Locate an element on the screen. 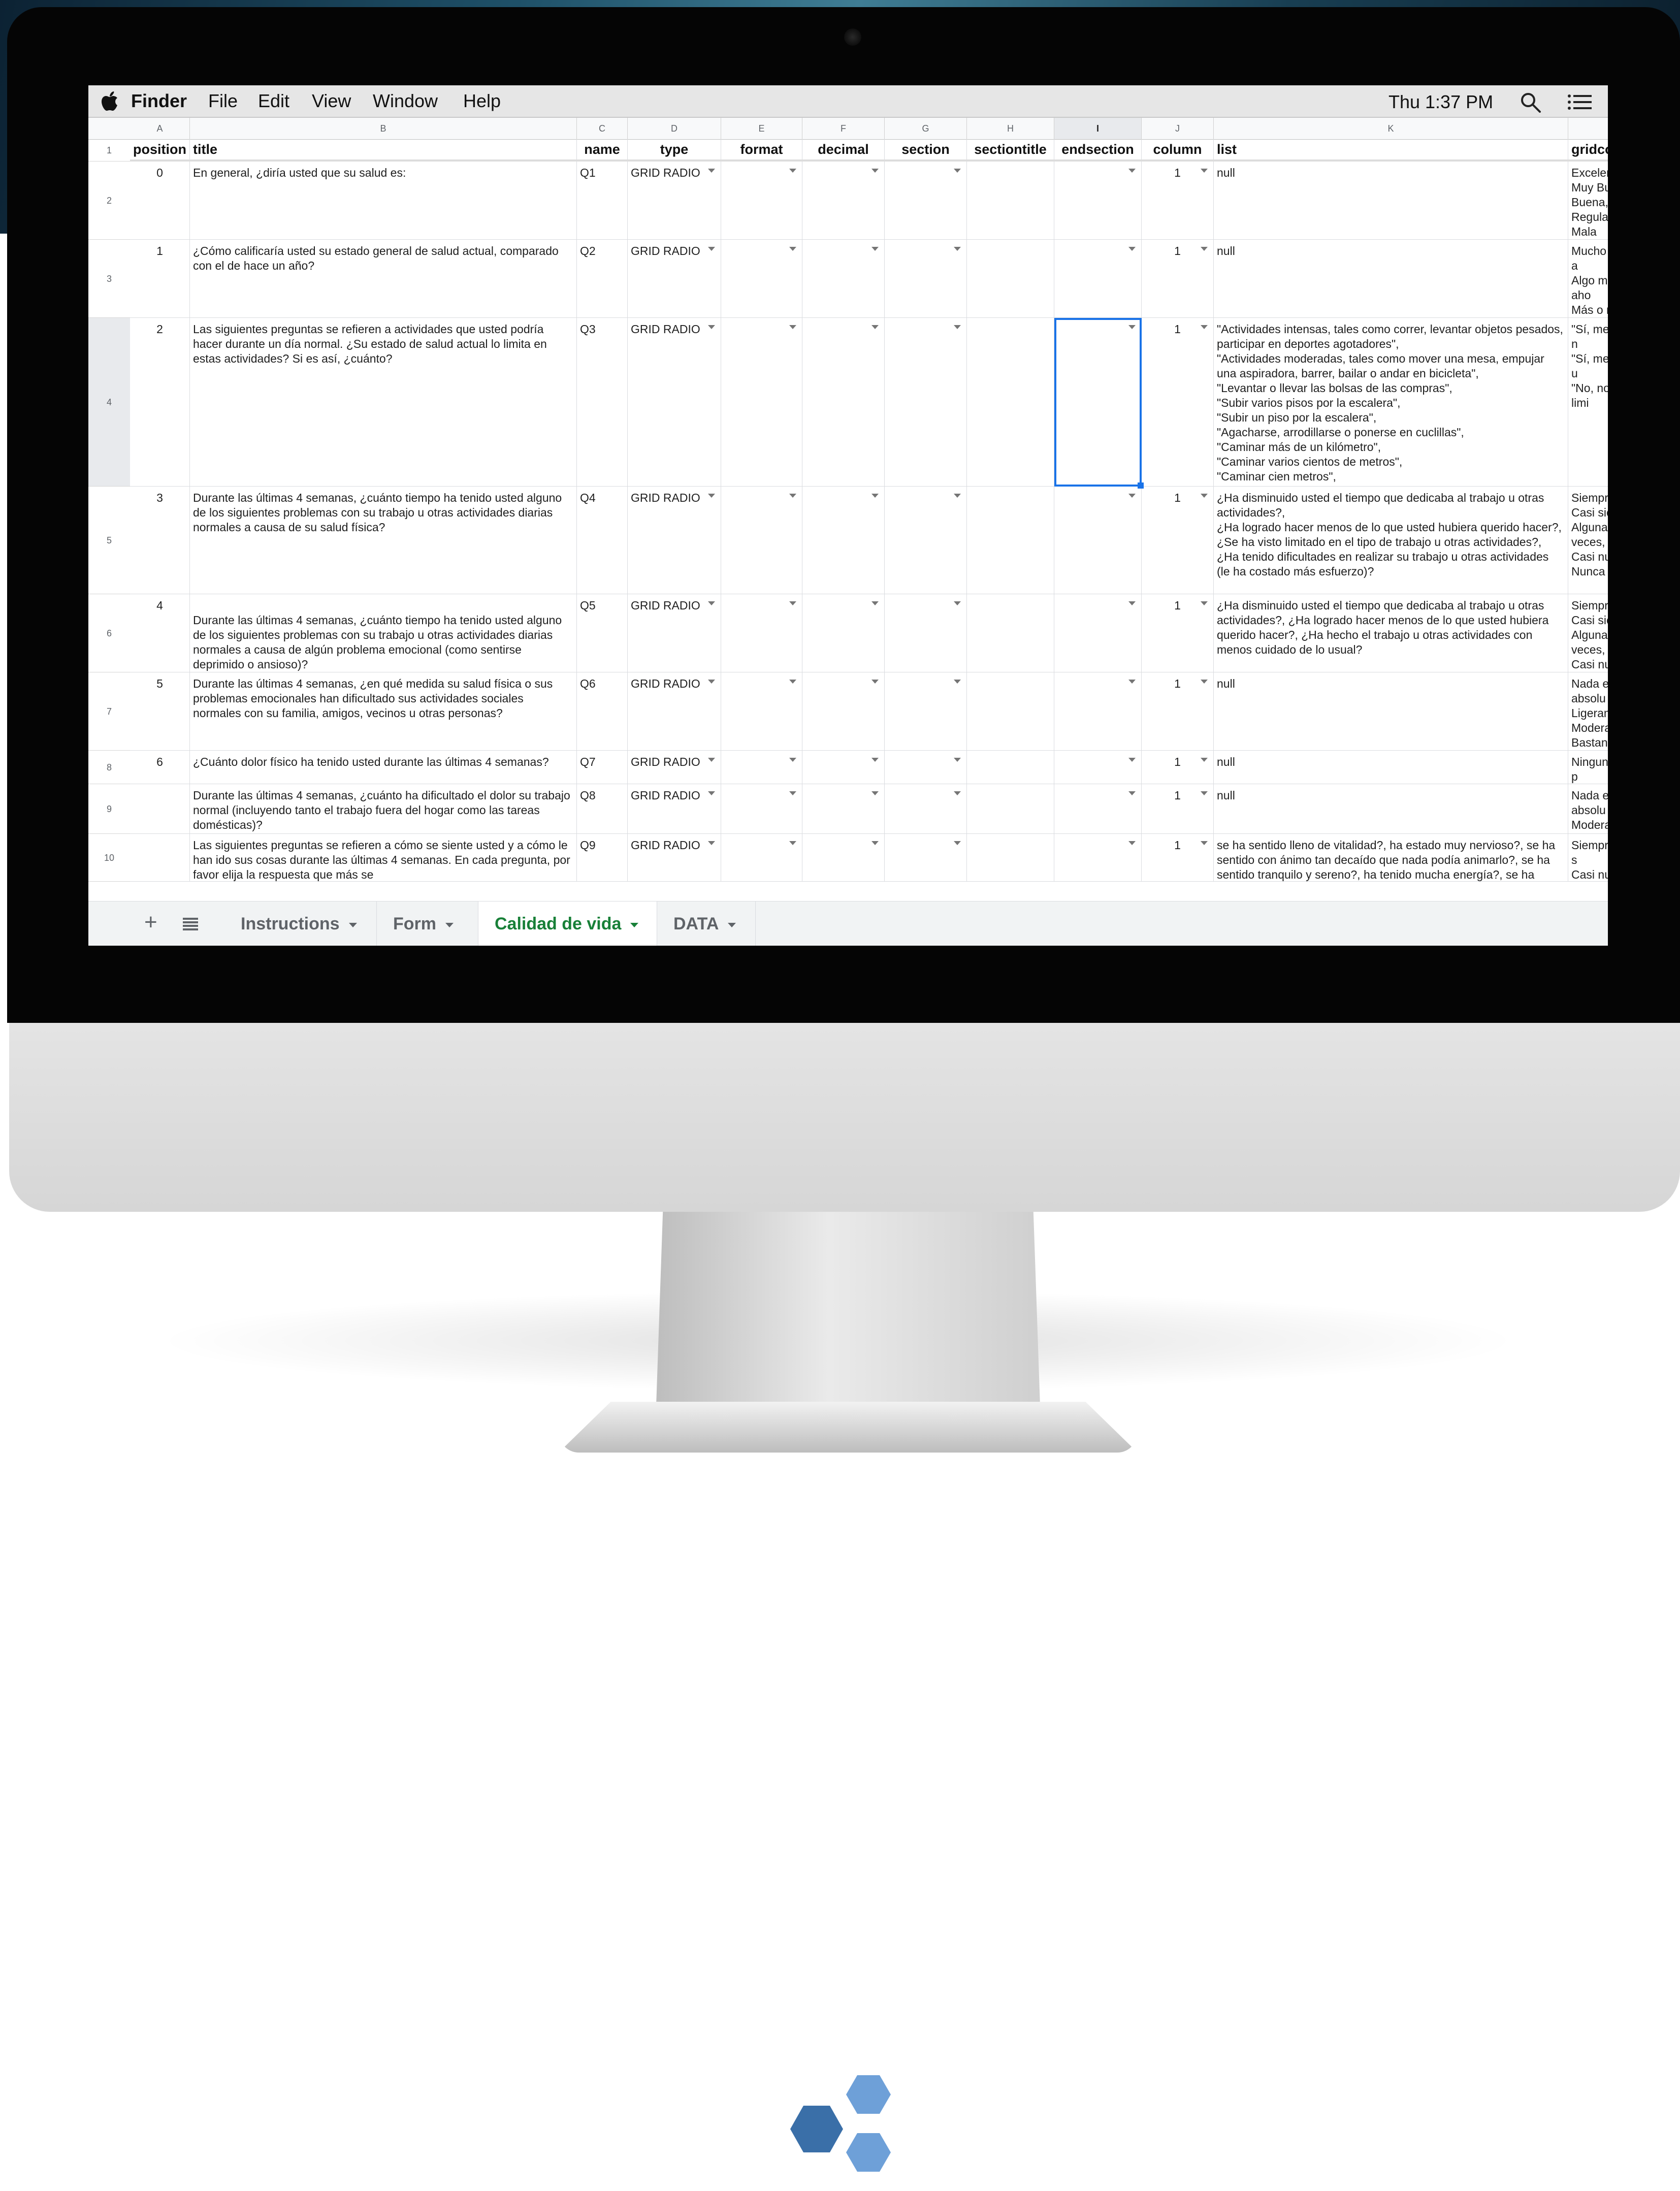 The image size is (1680, 2191). row-header-4: 4 is located at coordinates (109, 402).